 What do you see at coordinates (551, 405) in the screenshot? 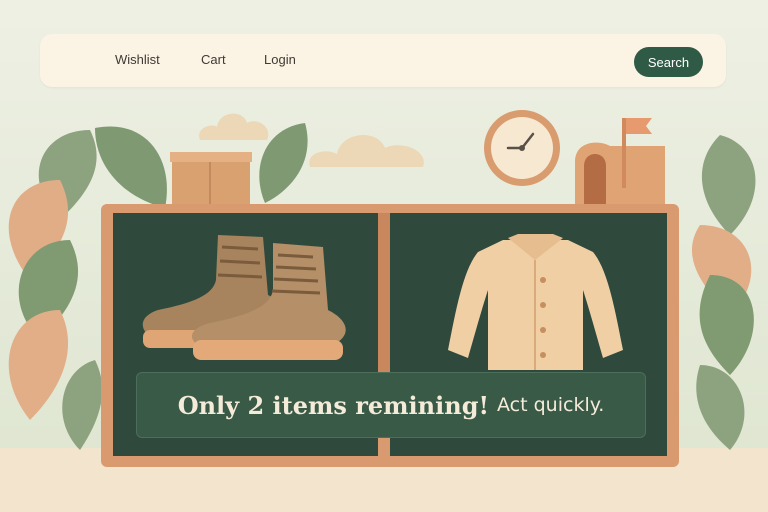
I see `promo-subtext: Act quickly.` at bounding box center [551, 405].